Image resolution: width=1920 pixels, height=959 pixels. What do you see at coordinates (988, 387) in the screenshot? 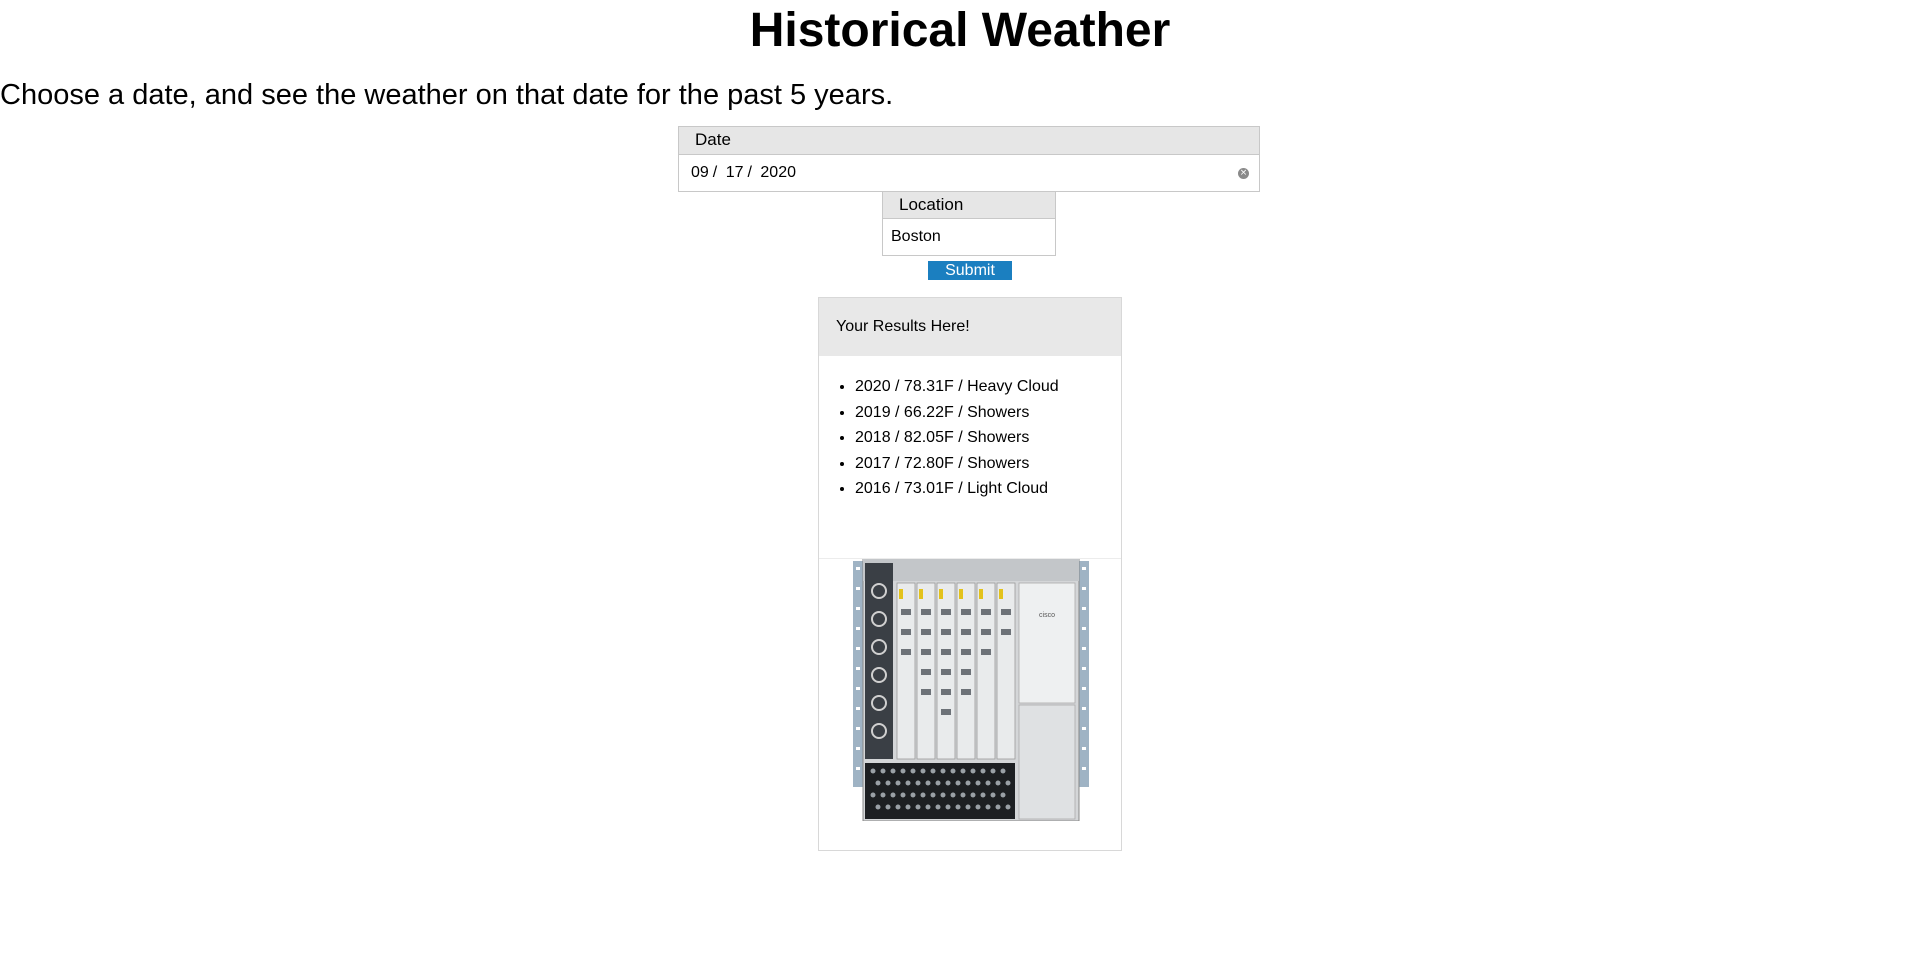
I see `list-item: 2020 / 78.31F / Heavy Cloud` at bounding box center [988, 387].